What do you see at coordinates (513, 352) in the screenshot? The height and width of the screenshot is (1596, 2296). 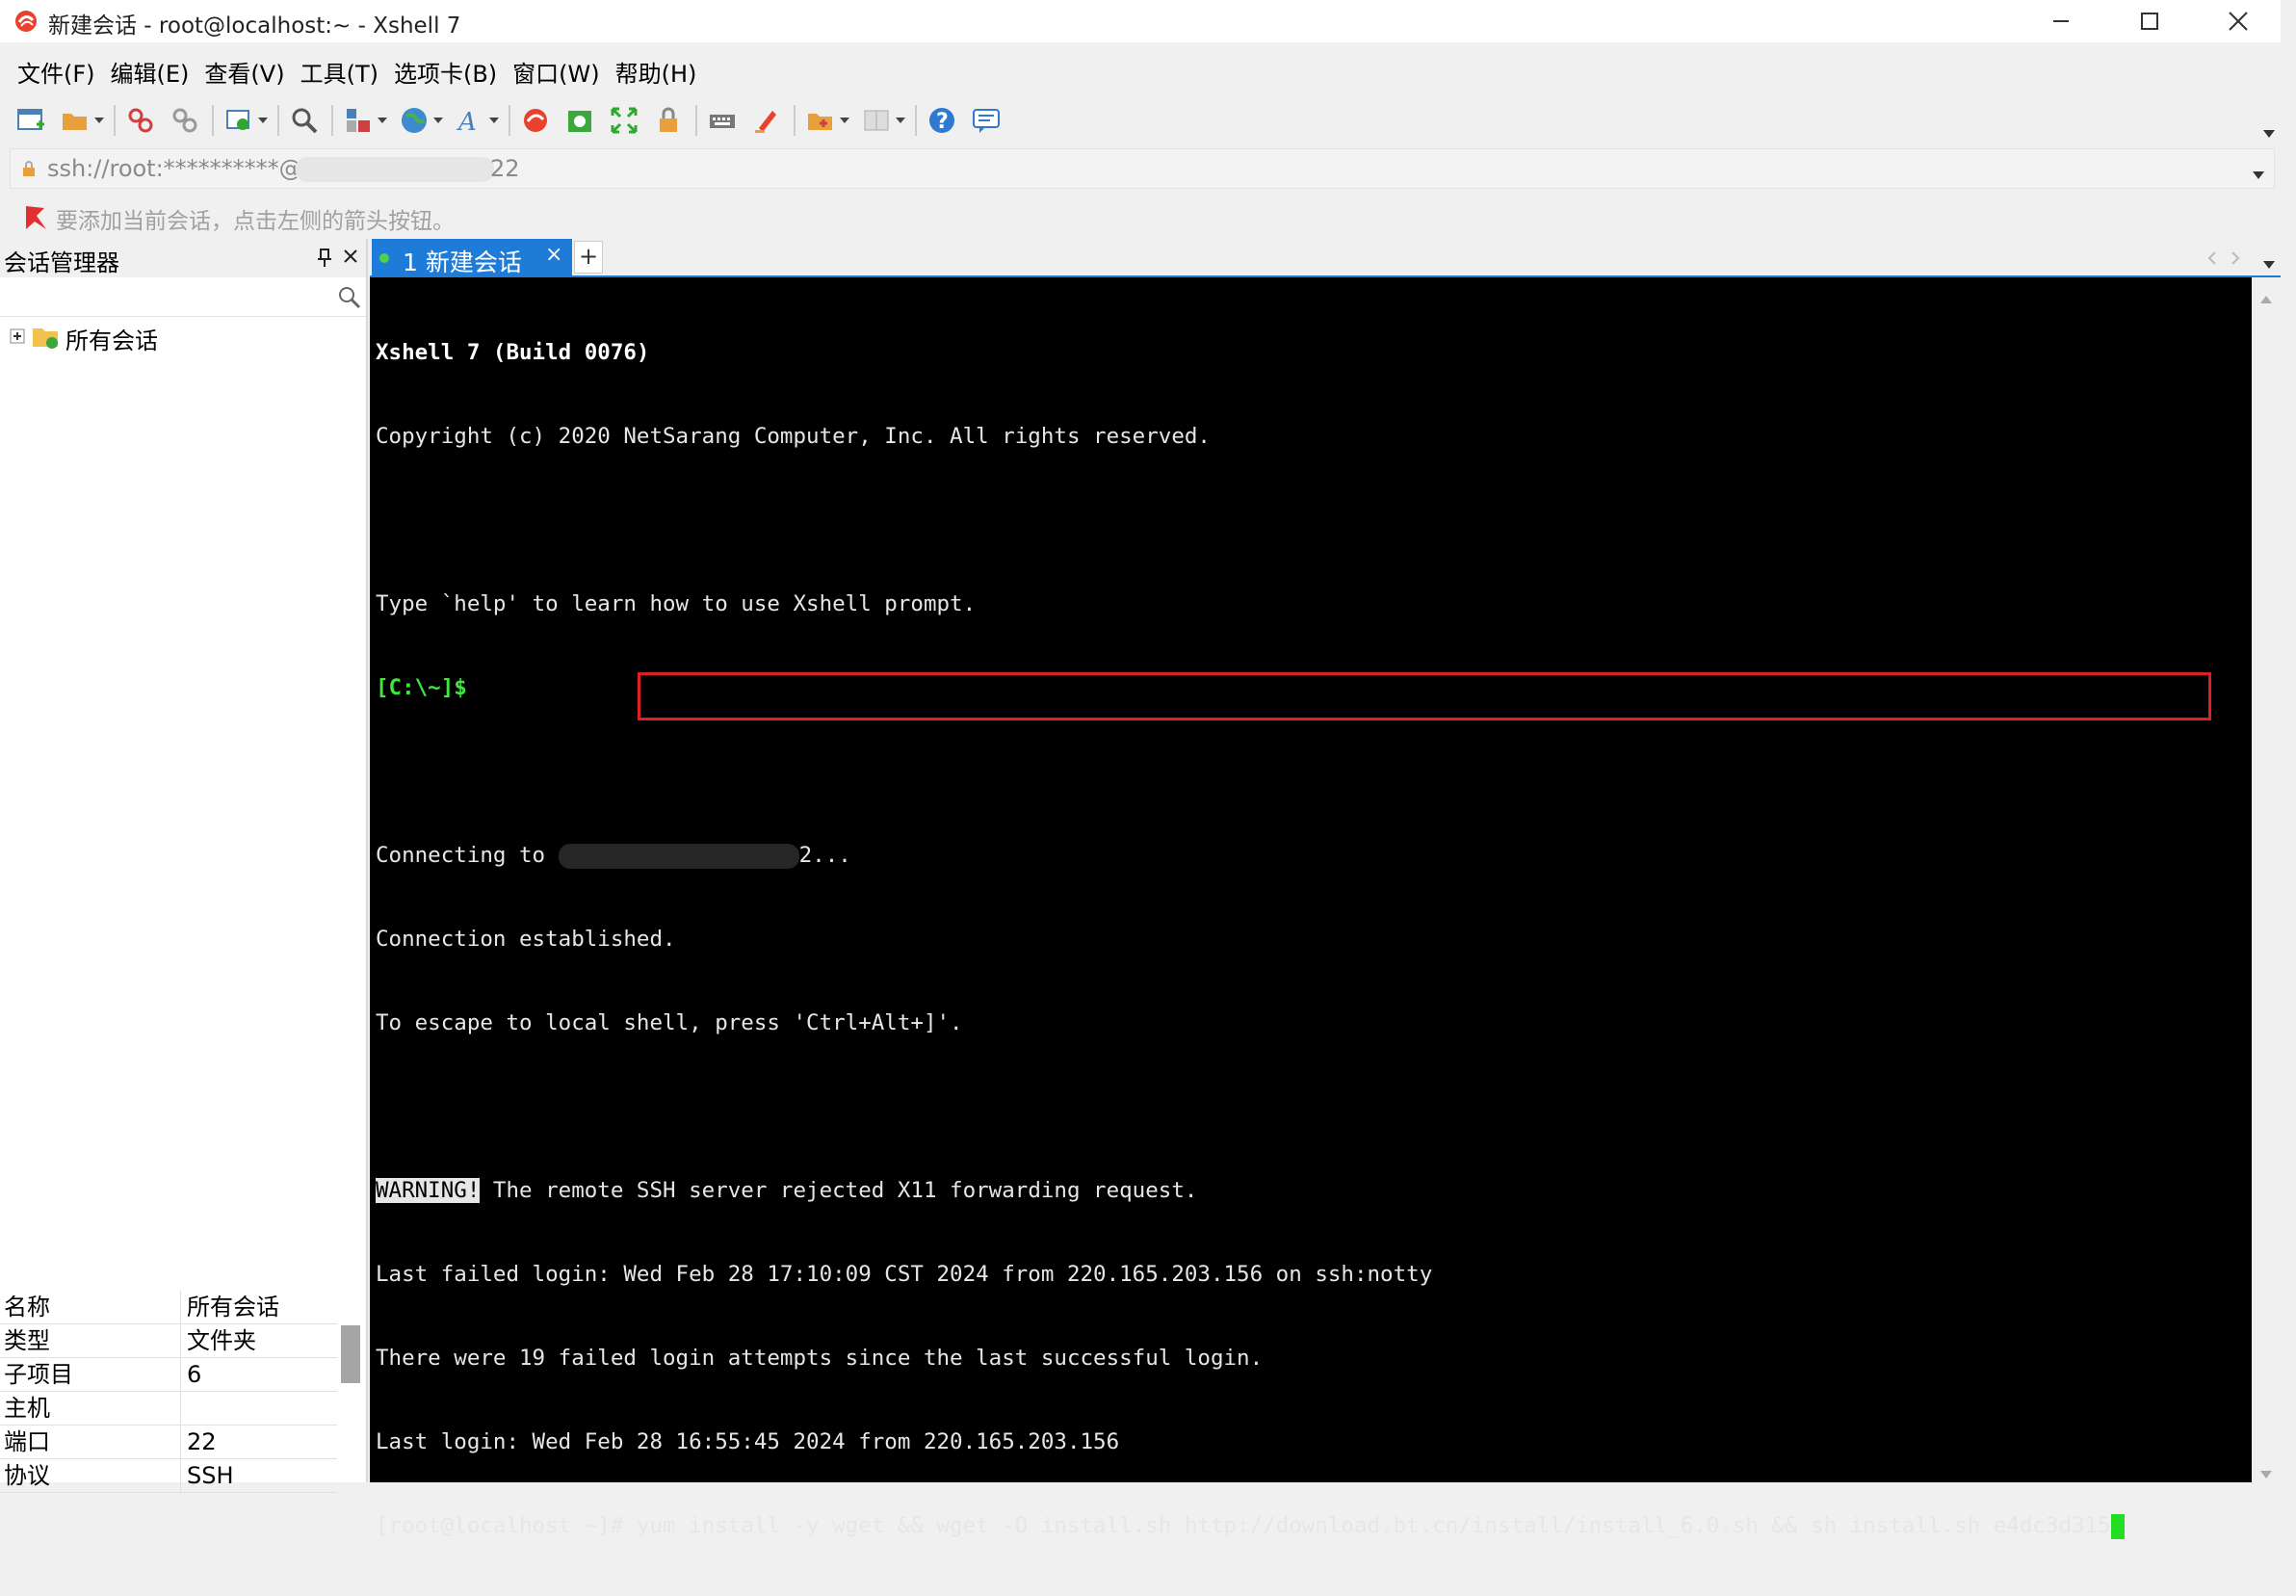 I see `terminal-line: Xshell 7 (Build 0076)` at bounding box center [513, 352].